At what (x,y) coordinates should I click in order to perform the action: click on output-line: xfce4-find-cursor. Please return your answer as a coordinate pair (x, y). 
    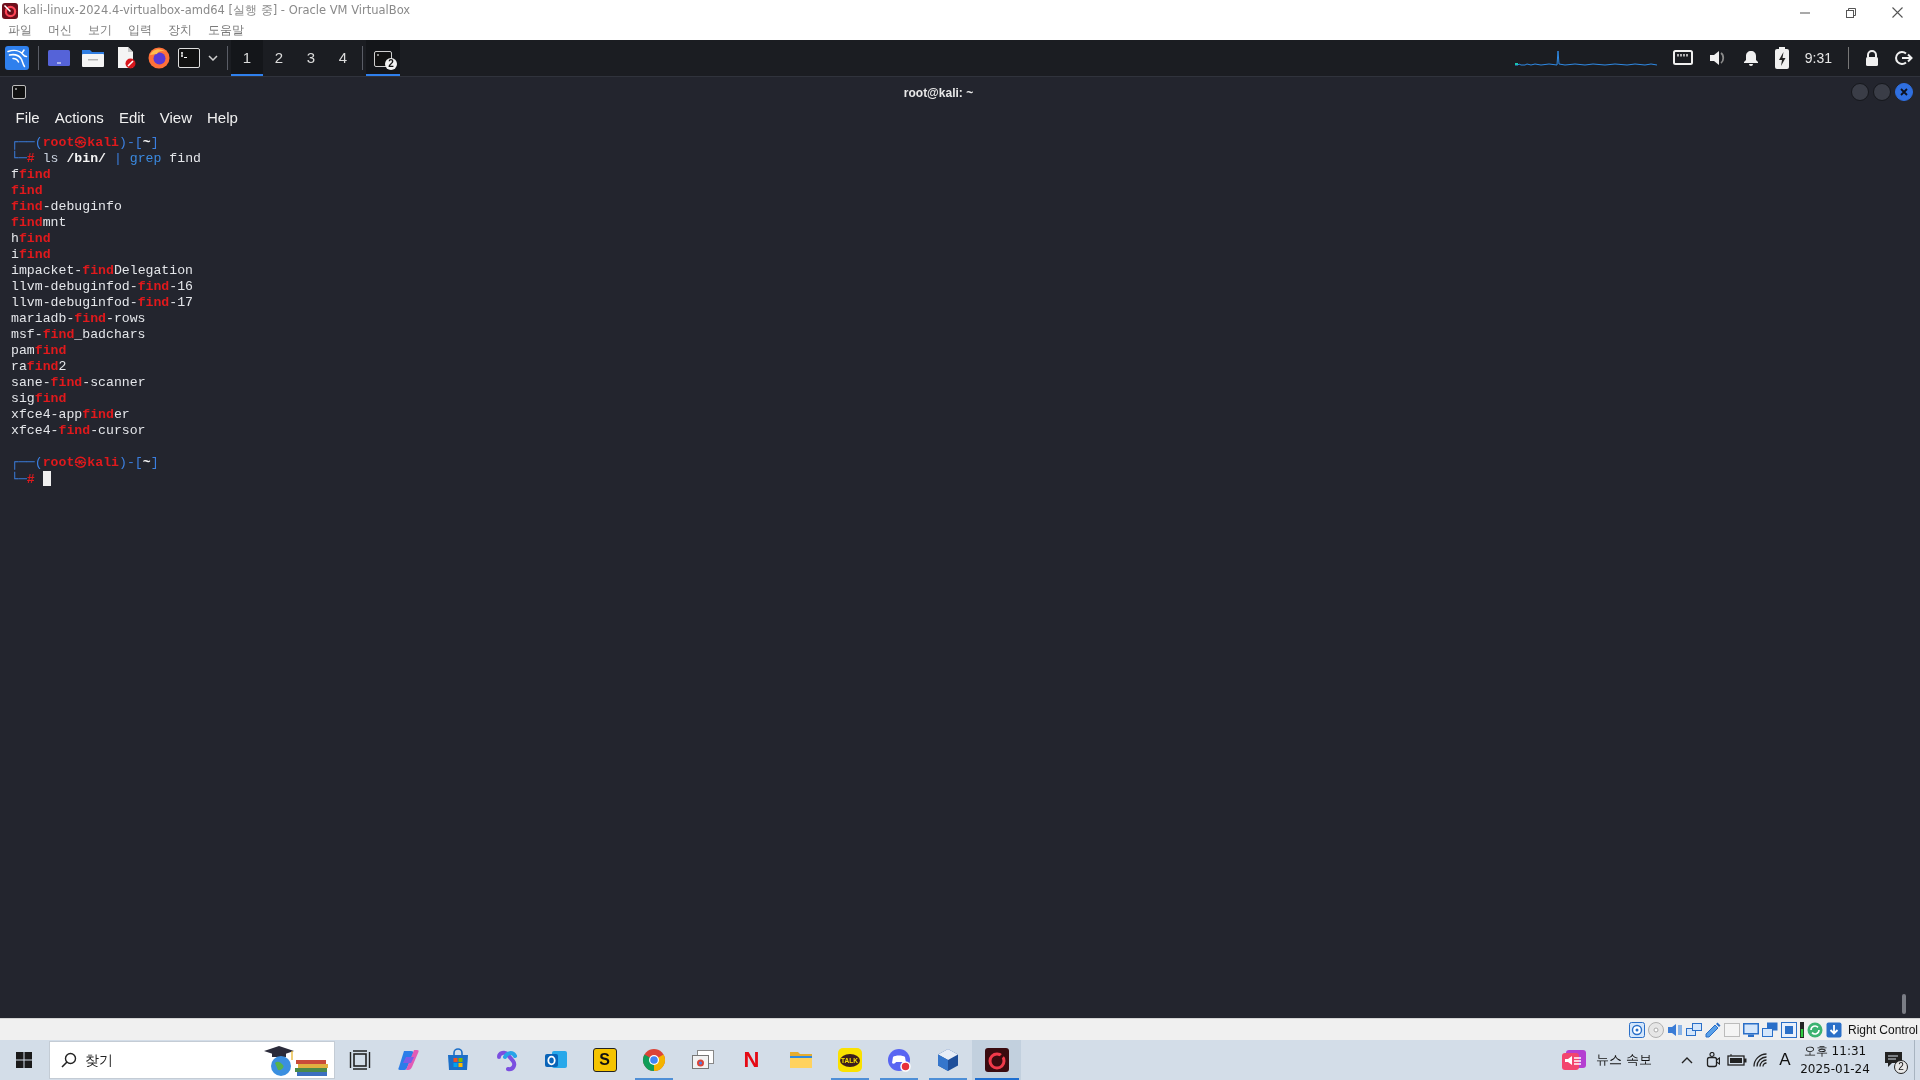
    Looking at the image, I should click on (78, 430).